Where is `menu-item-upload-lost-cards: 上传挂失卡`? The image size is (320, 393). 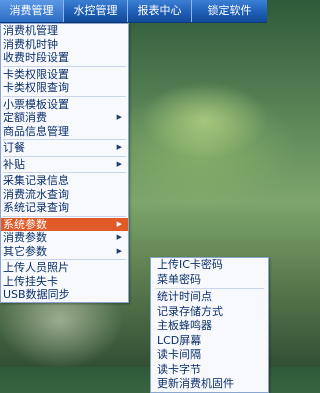 menu-item-upload-lost-cards: 上传挂失卡 is located at coordinates (64, 282).